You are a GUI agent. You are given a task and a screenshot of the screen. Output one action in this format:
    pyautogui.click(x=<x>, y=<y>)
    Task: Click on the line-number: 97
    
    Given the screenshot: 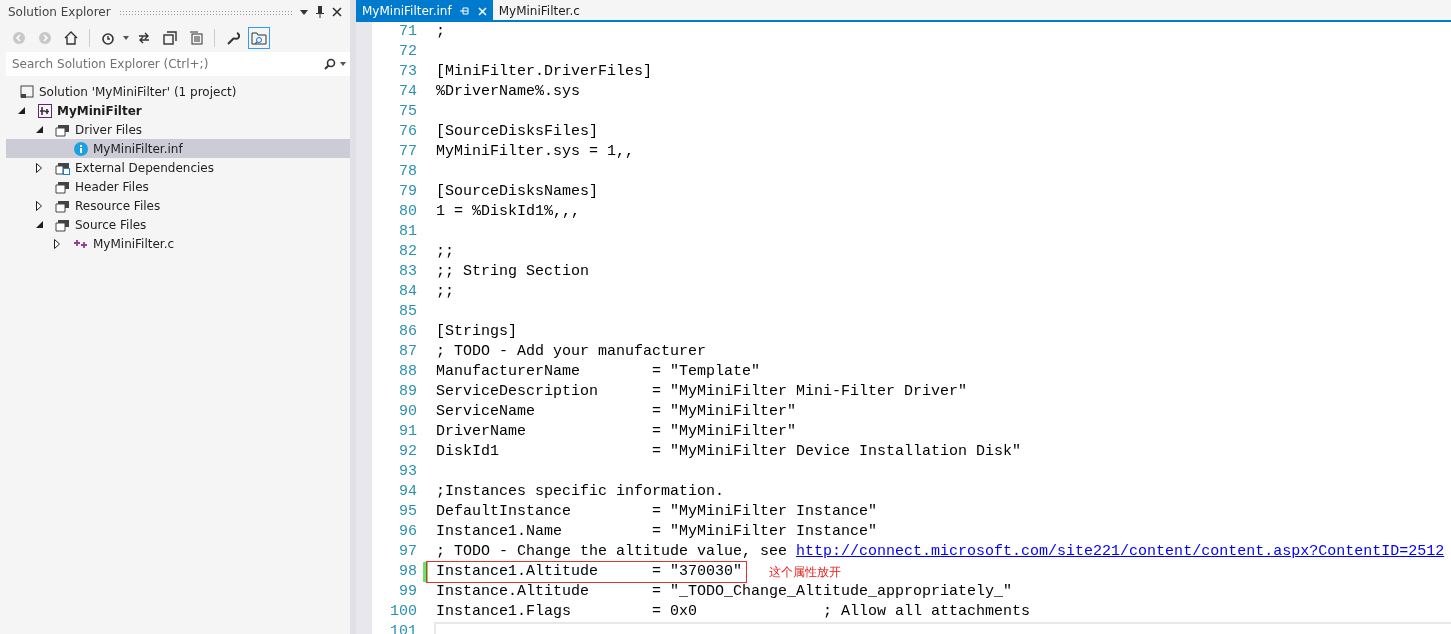 What is the action you would take?
    pyautogui.click(x=407, y=552)
    